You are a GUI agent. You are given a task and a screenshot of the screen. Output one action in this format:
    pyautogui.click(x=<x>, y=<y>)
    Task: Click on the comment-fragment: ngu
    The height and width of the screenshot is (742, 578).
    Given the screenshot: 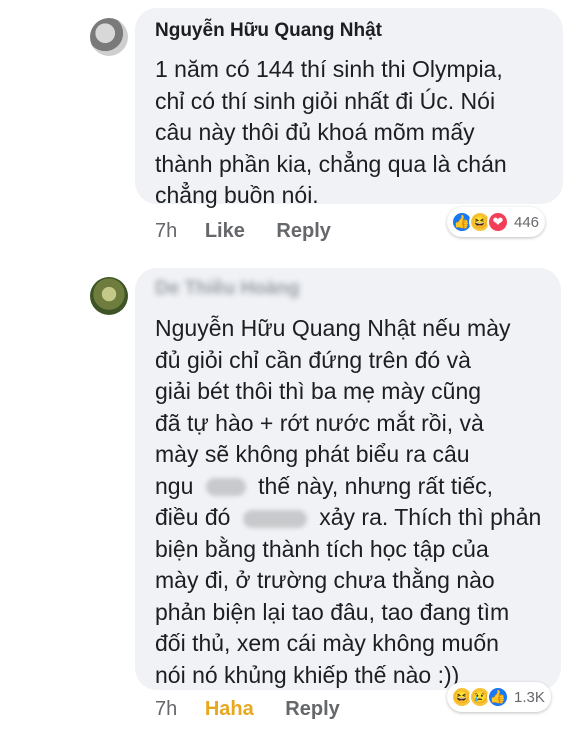 What is the action you would take?
    pyautogui.click(x=174, y=485)
    